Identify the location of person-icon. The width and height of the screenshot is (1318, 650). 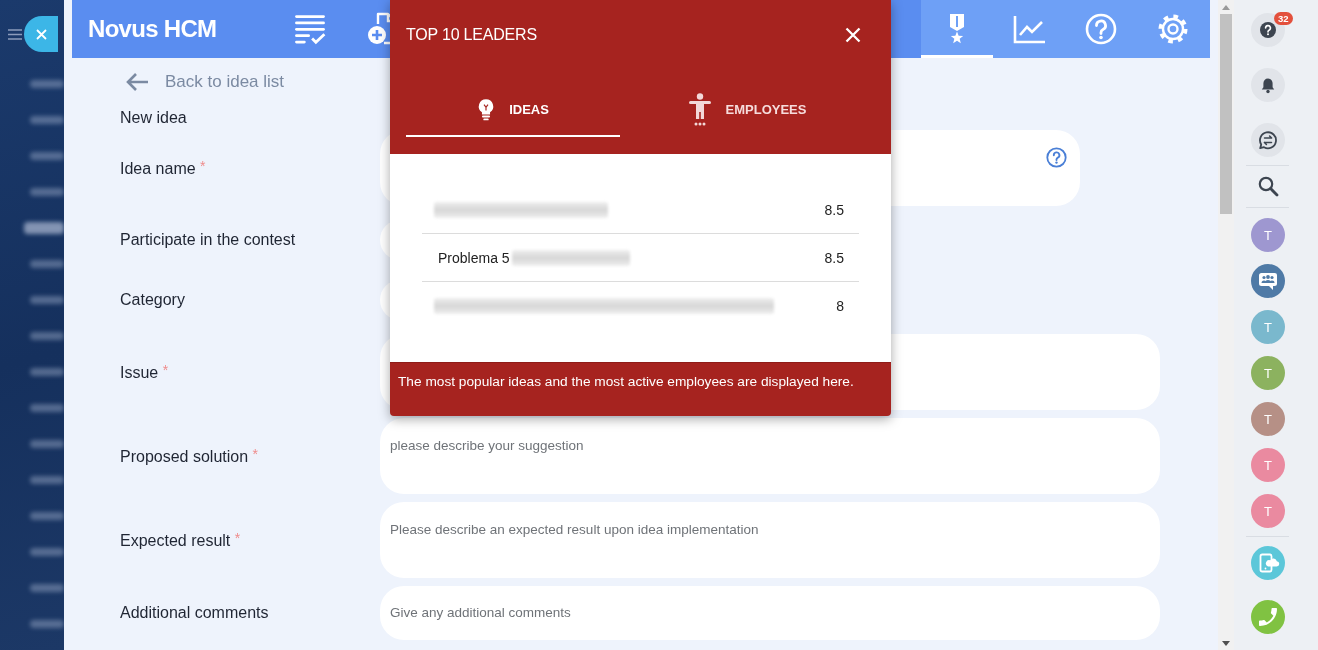
(699, 109).